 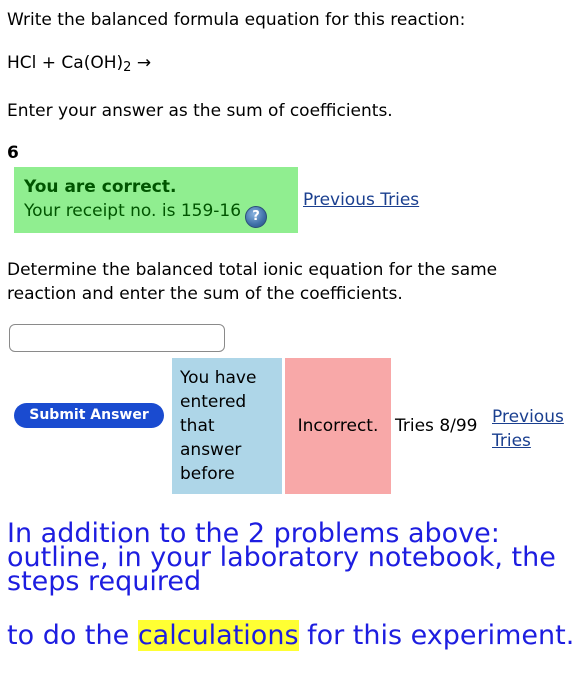 What do you see at coordinates (133, 211) in the screenshot?
I see `receipt-number: Your receipt no. is 159-16` at bounding box center [133, 211].